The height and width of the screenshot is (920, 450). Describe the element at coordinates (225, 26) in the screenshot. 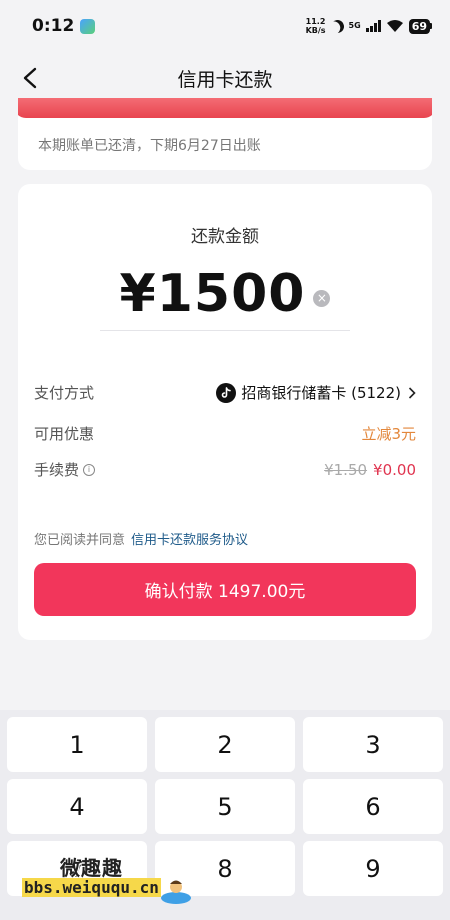

I see `status-bar: 0:12 11.2 KB/s 5G 69` at that location.